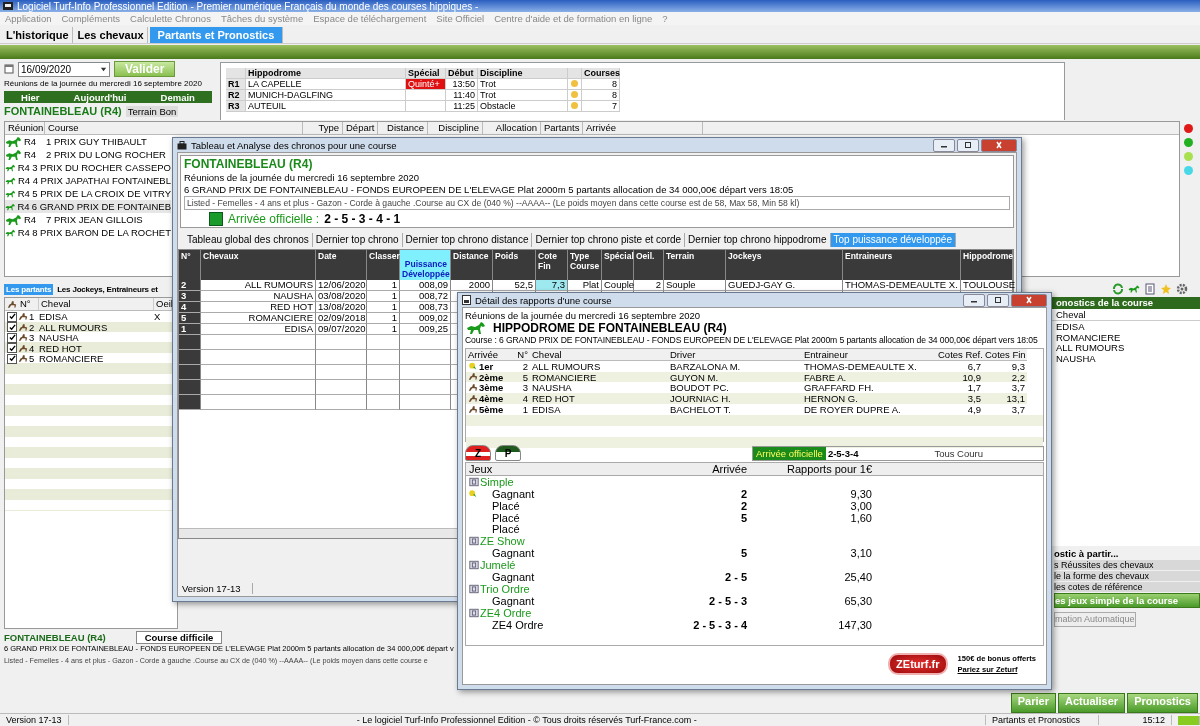  I want to click on race-row: R4 4 PRIX JAPATHAI FONTAINEBL, so click(88, 180).